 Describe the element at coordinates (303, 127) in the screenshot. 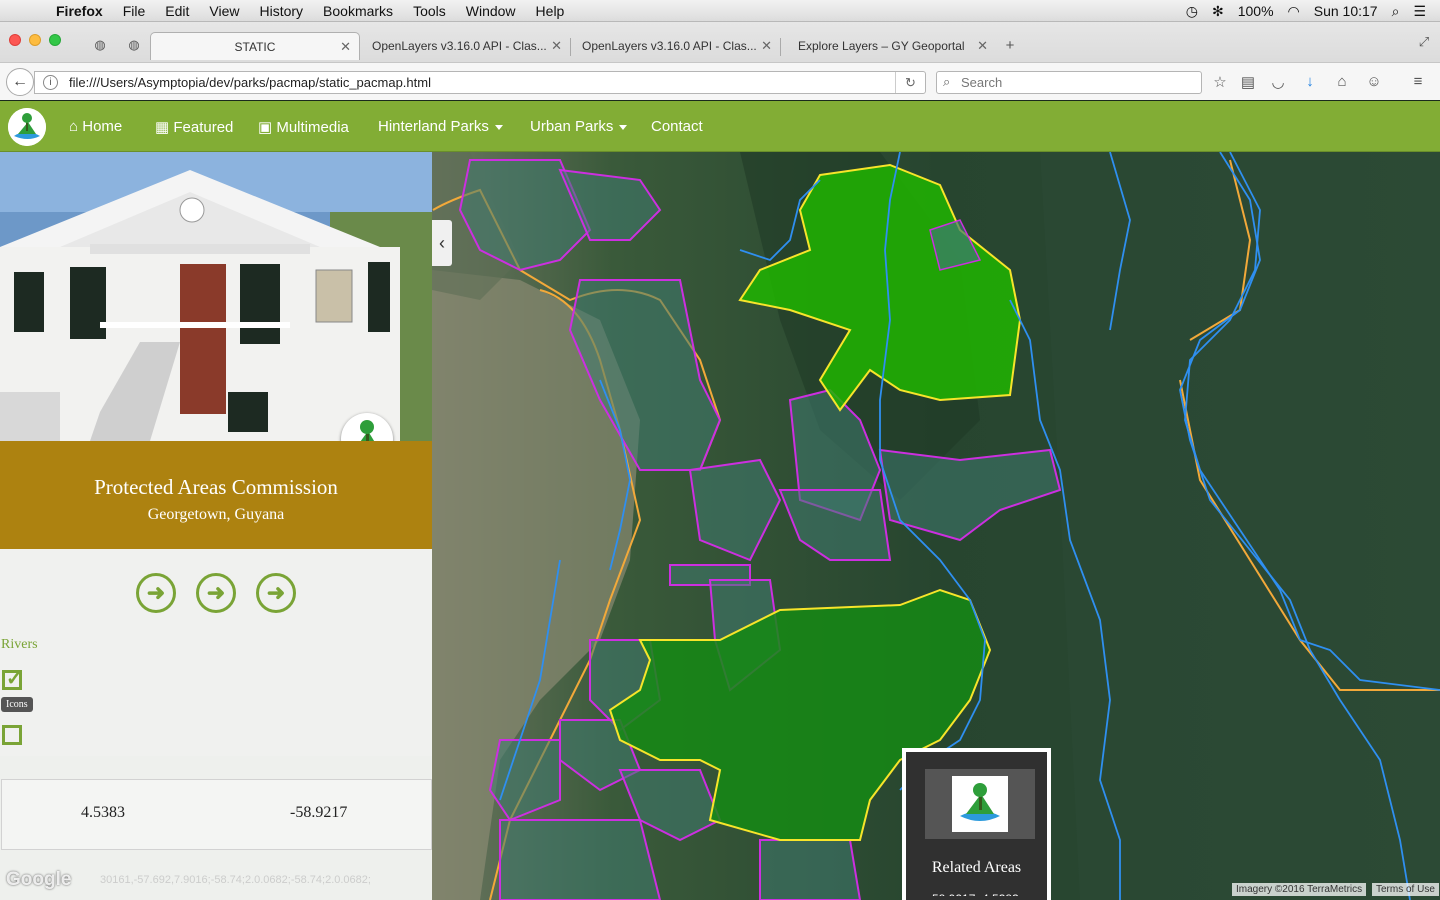

I see `nav-multimedia: ▣ Multimedia` at that location.